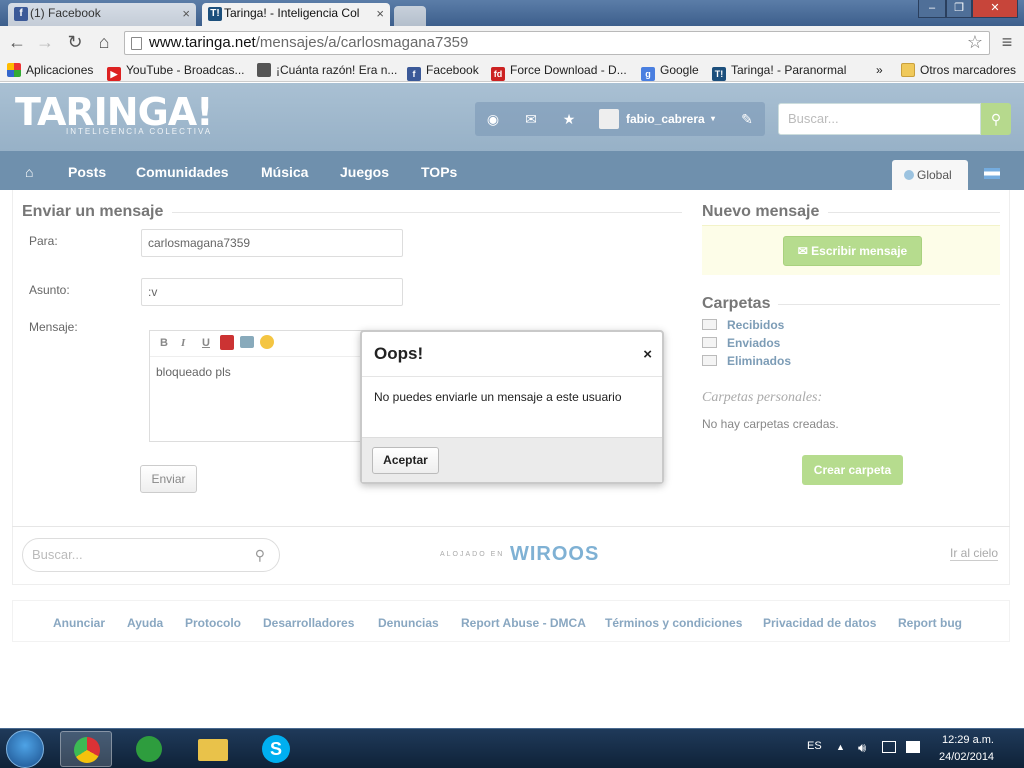  I want to click on folder-recibidos: Recibidos, so click(743, 325).